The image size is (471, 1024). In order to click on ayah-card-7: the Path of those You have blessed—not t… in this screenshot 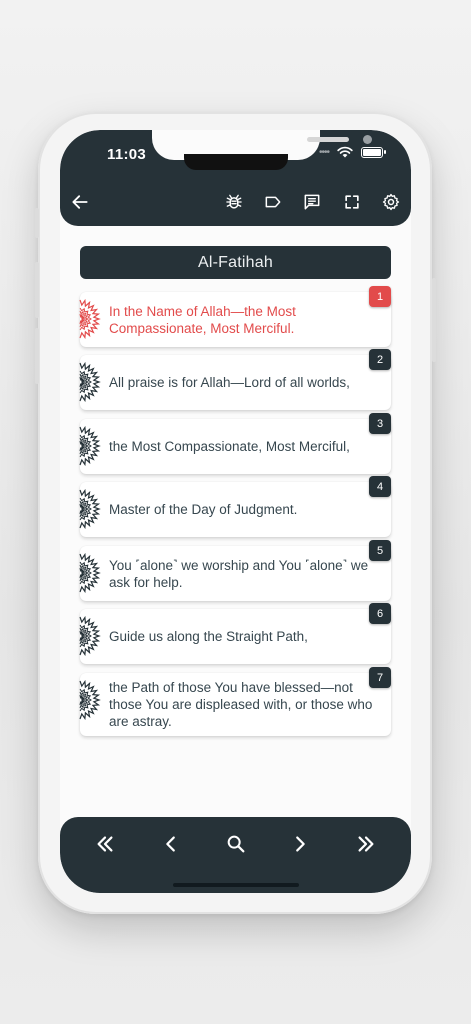, I will do `click(235, 701)`.